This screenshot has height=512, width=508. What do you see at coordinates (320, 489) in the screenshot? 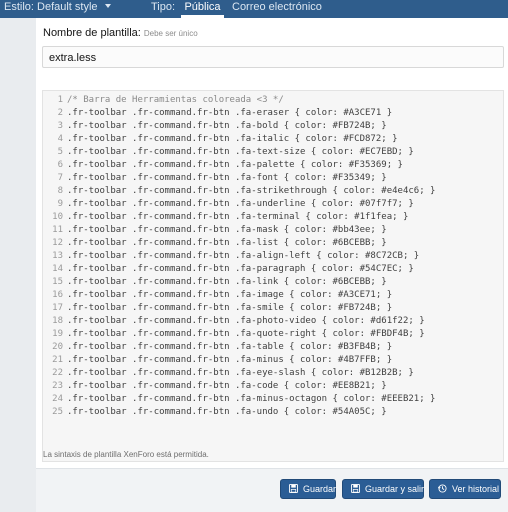
I see `save-button-label: Guardar` at bounding box center [320, 489].